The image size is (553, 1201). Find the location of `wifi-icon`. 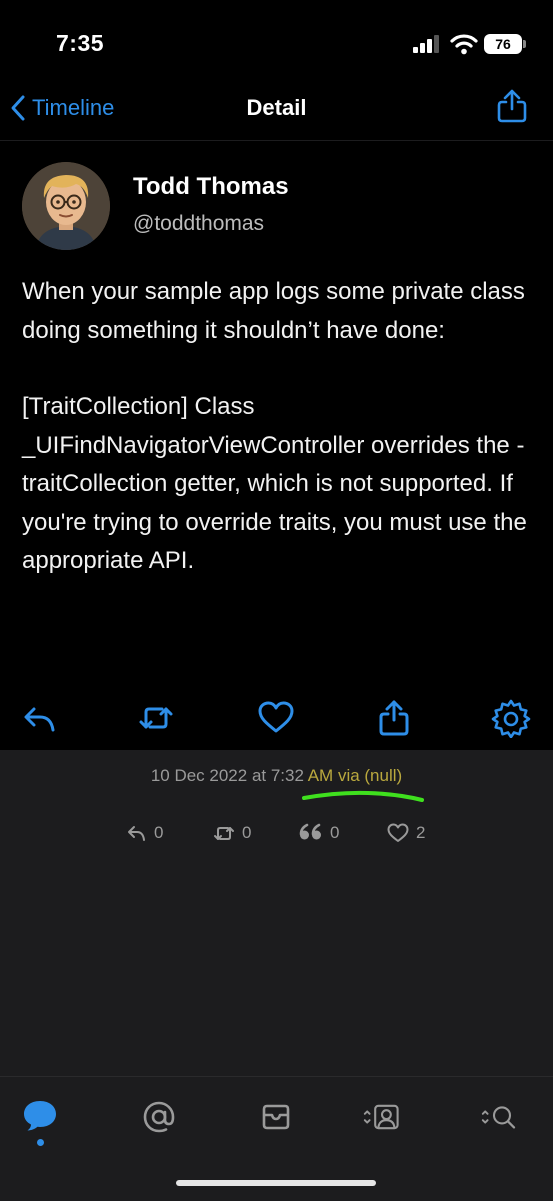

wifi-icon is located at coordinates (464, 44).